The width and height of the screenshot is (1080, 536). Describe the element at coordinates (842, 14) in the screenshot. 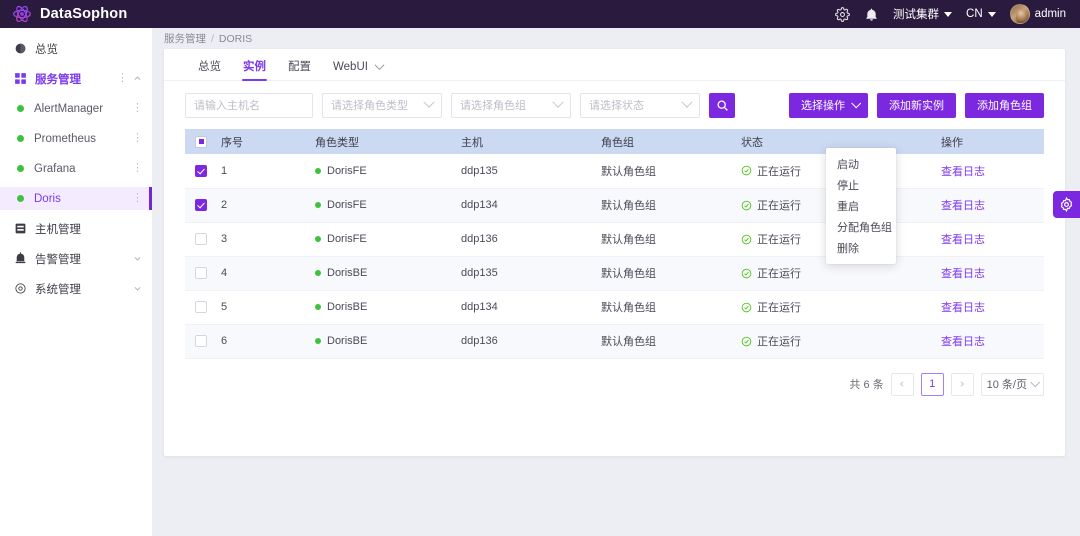

I see `header-settings-button` at that location.